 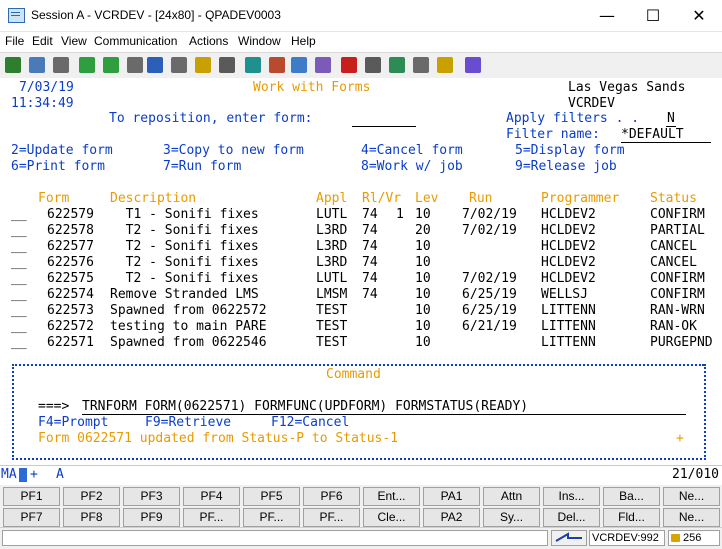 What do you see at coordinates (677, 278) in the screenshot?
I see `row-status: CONFIRM` at bounding box center [677, 278].